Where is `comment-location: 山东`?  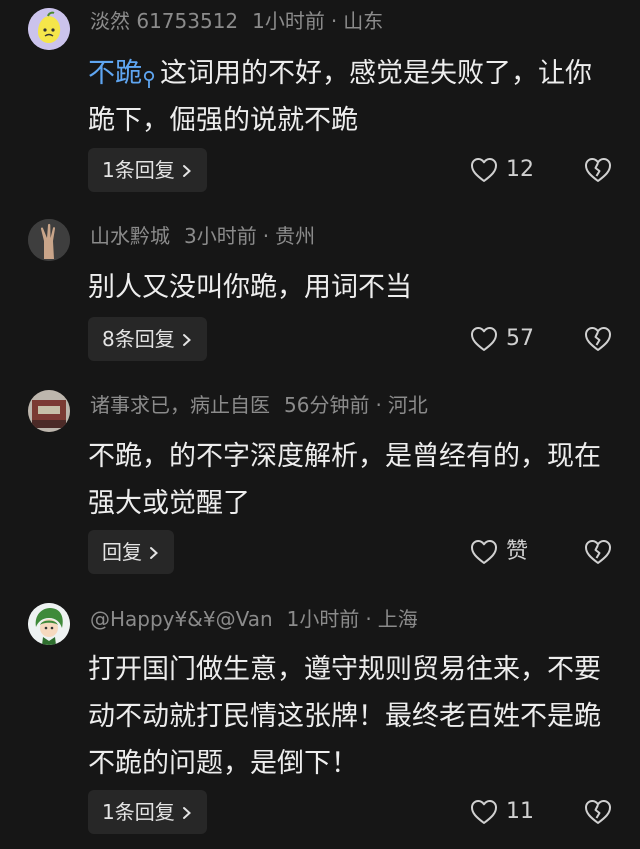
comment-location: 山东 is located at coordinates (363, 21).